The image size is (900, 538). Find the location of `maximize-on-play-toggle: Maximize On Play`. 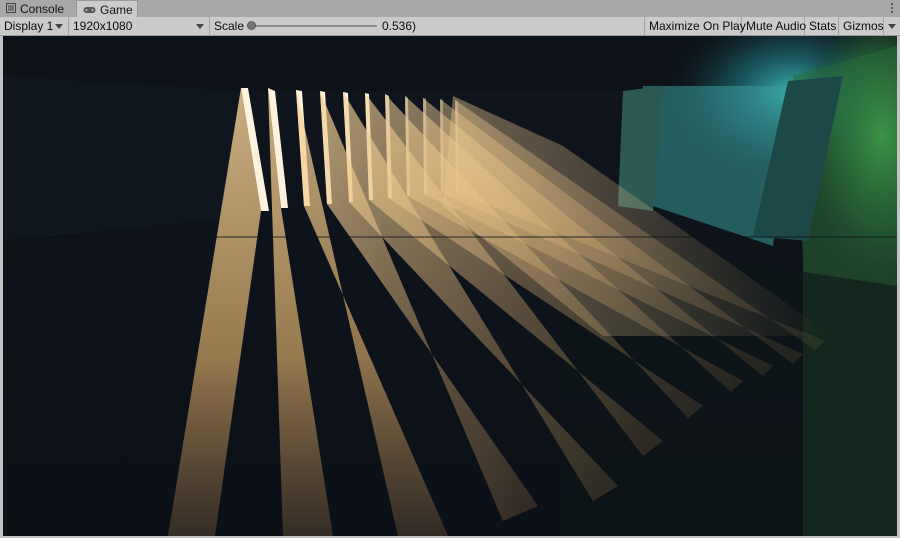

maximize-on-play-toggle: Maximize On Play is located at coordinates (695, 26).